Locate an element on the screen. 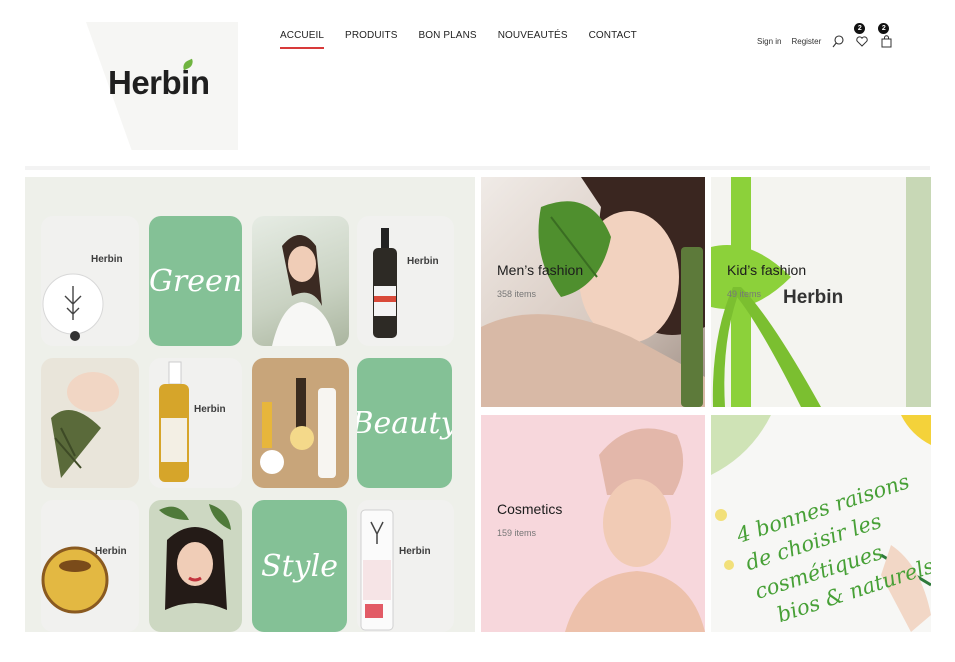 This screenshot has height=662, width=955. search-icon is located at coordinates (838, 40).